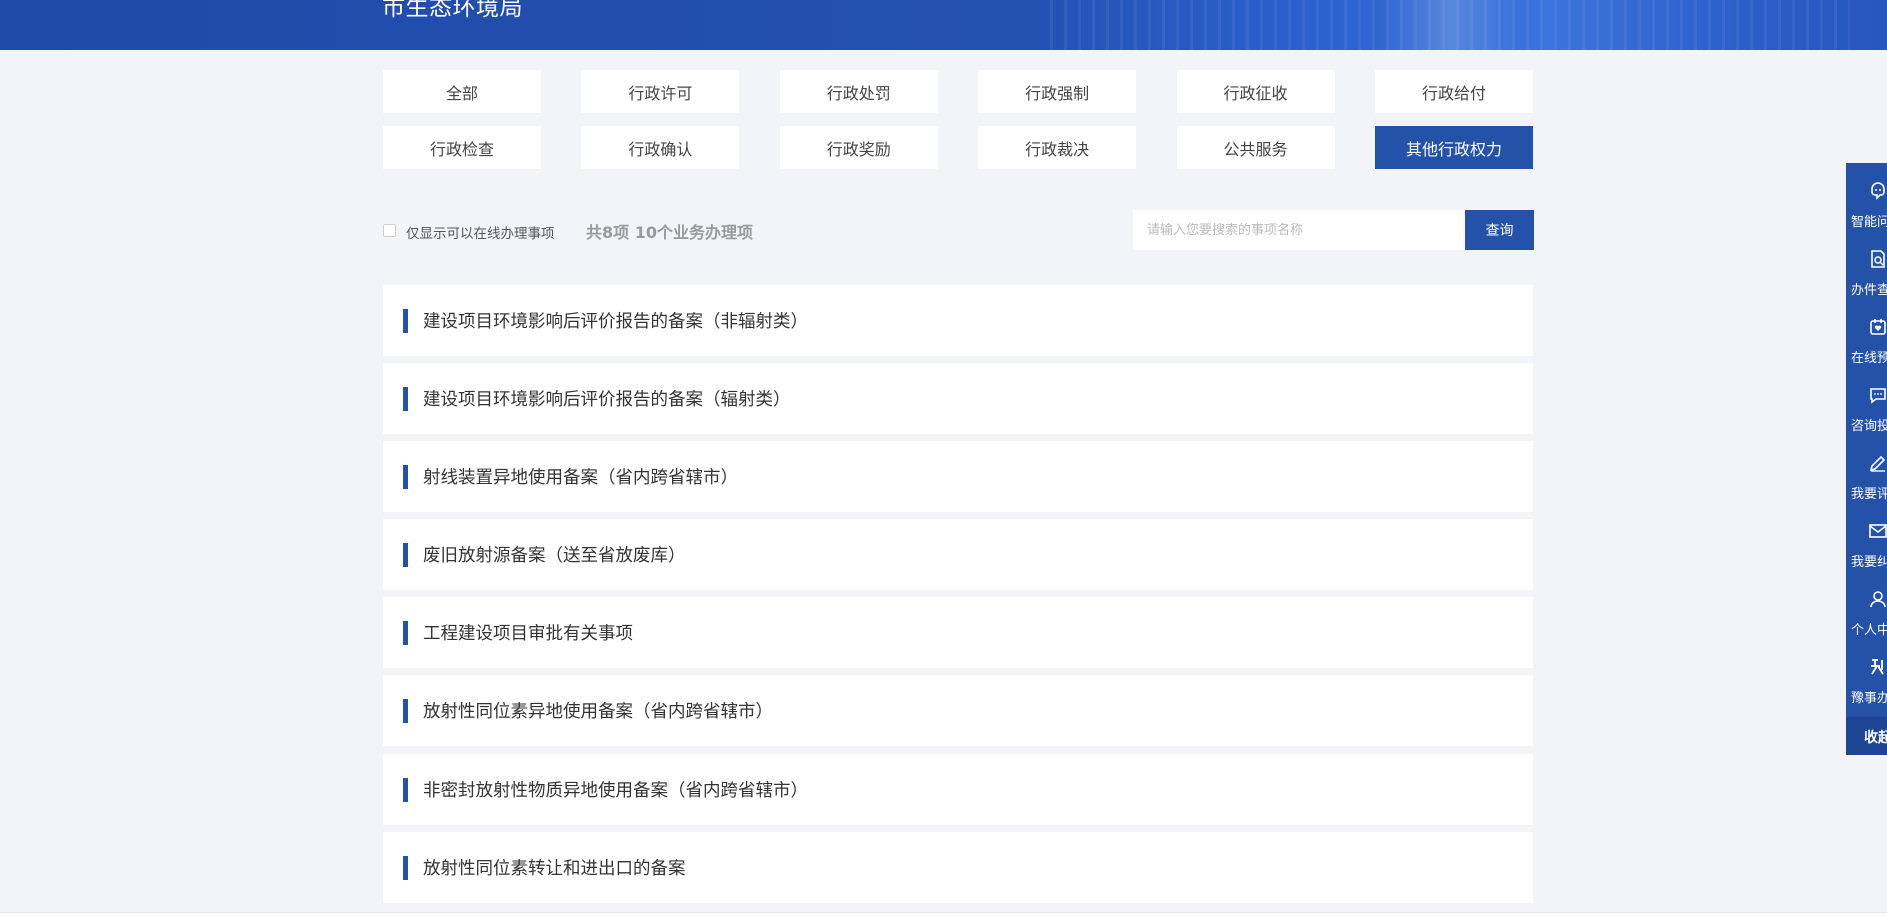 This screenshot has height=916, width=1887. What do you see at coordinates (1866, 265) in the screenshot?
I see `sidebar-item-case-query: 办件查` at bounding box center [1866, 265].